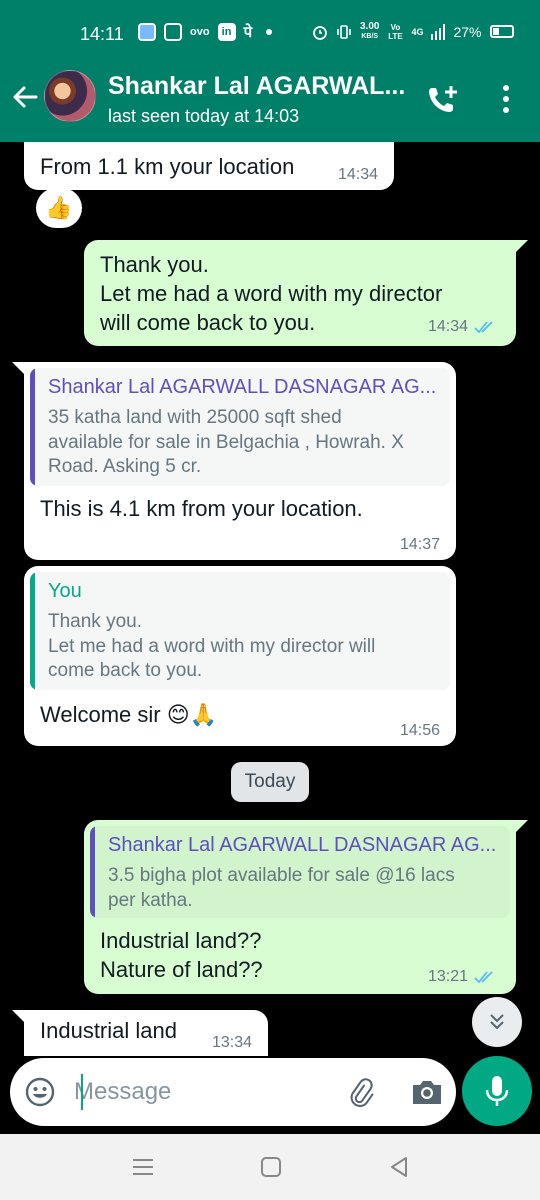 This screenshot has width=540, height=1200. Describe the element at coordinates (361, 1093) in the screenshot. I see `paperclip-icon` at that location.